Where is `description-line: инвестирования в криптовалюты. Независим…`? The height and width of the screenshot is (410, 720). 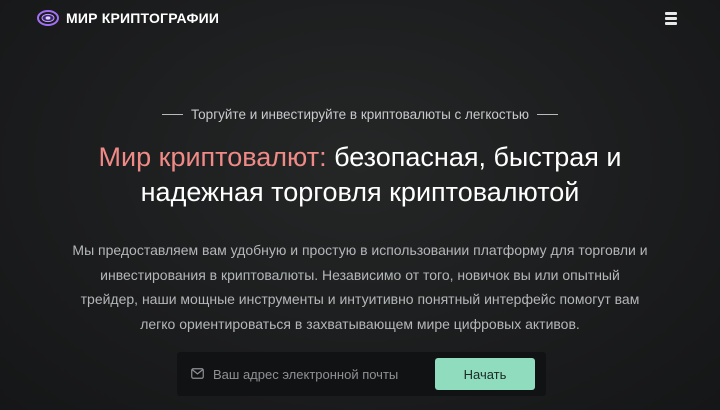 description-line: инвестирования в криптовалюты. Независим… is located at coordinates (360, 274).